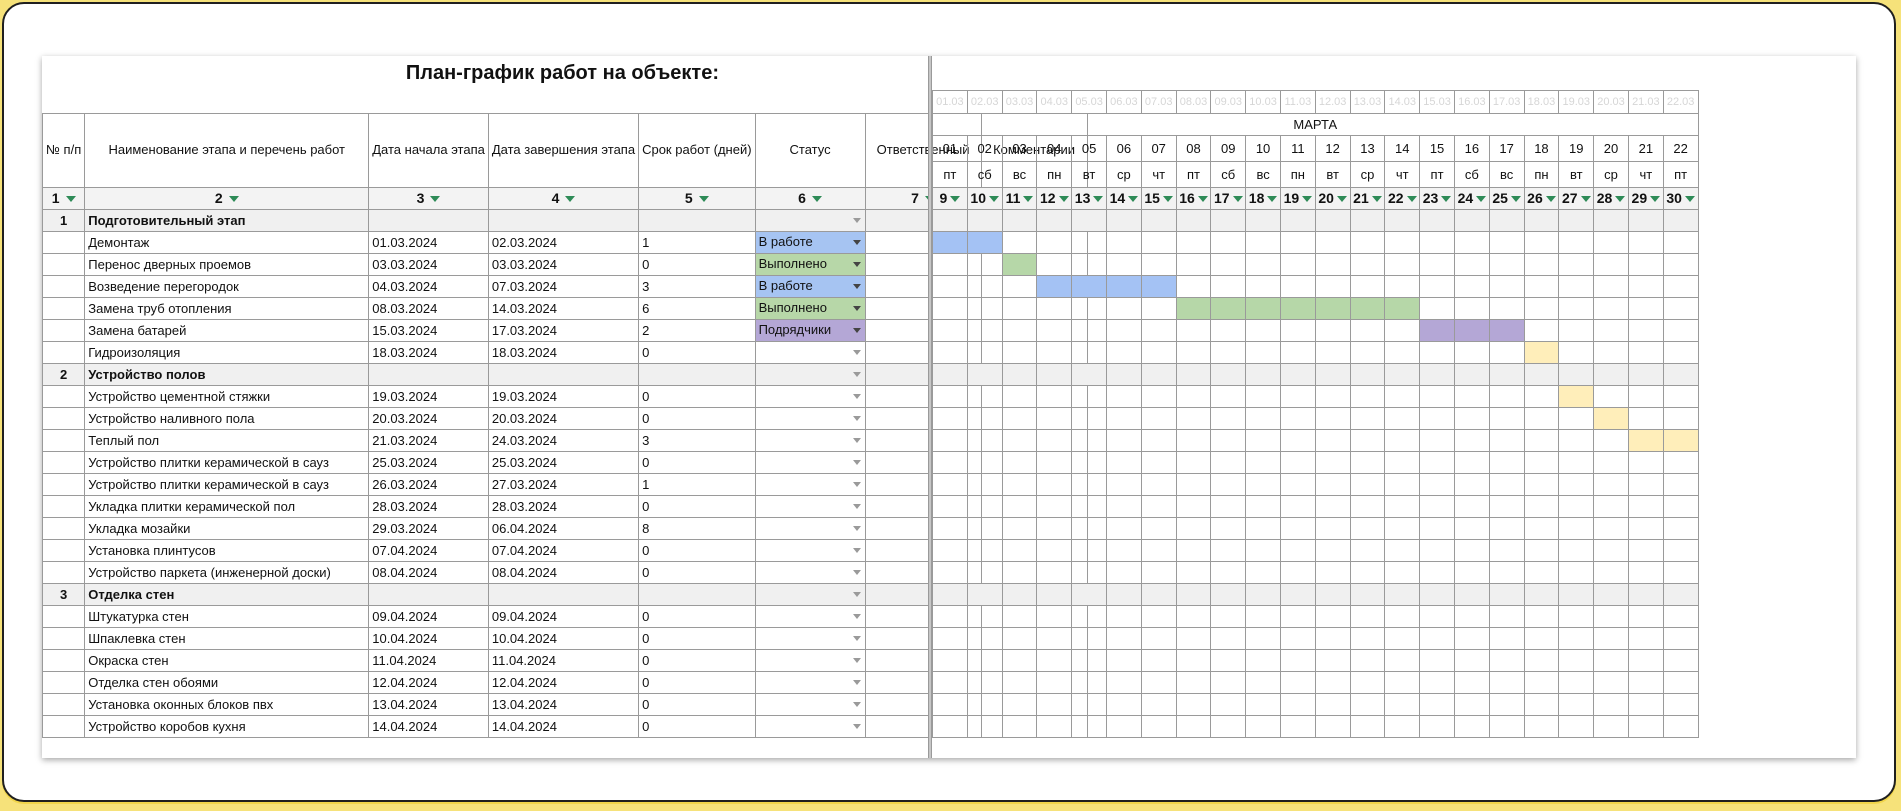 The image size is (1901, 811). I want to click on gantt-column-number-cell: 13, so click(1089, 198).